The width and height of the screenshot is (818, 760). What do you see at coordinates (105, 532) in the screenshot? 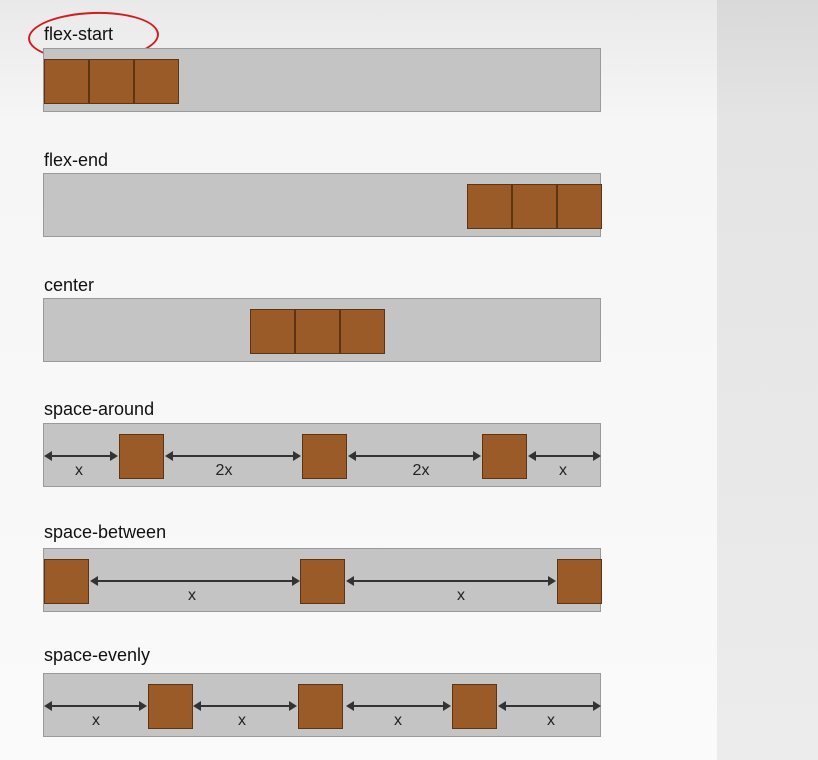
I see `space-between-label: space-between` at bounding box center [105, 532].